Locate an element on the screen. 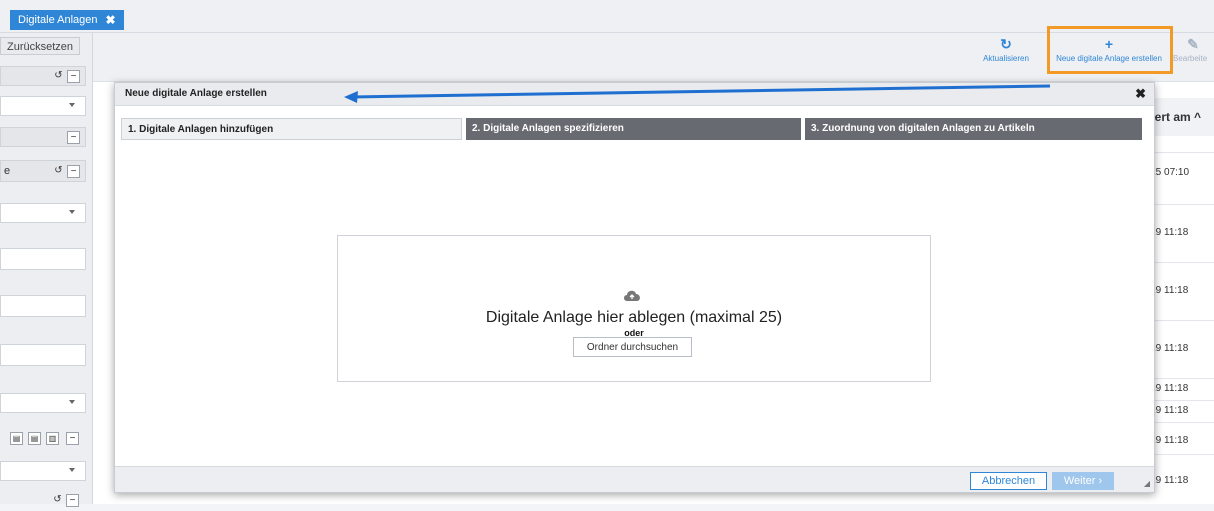 This screenshot has width=1214, height=511. filter-label: e is located at coordinates (7, 171).